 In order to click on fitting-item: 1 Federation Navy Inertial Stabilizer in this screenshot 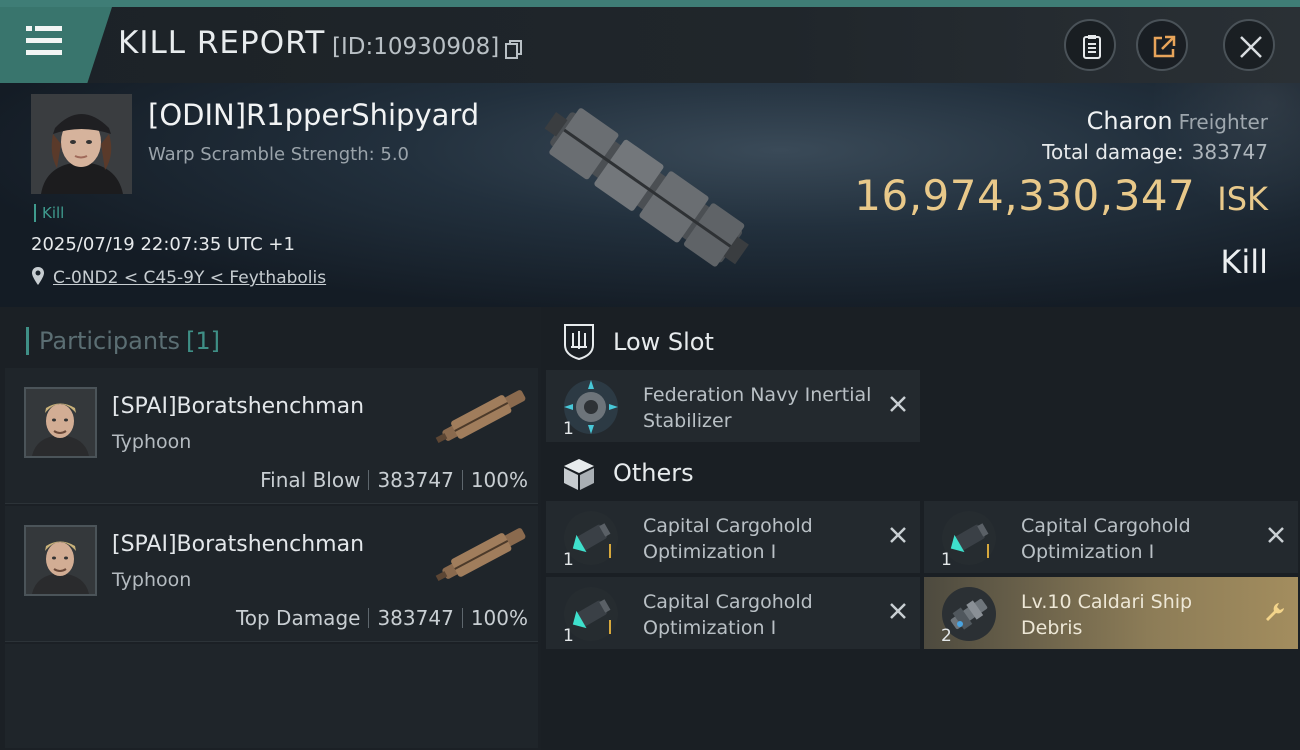, I will do `click(733, 406)`.